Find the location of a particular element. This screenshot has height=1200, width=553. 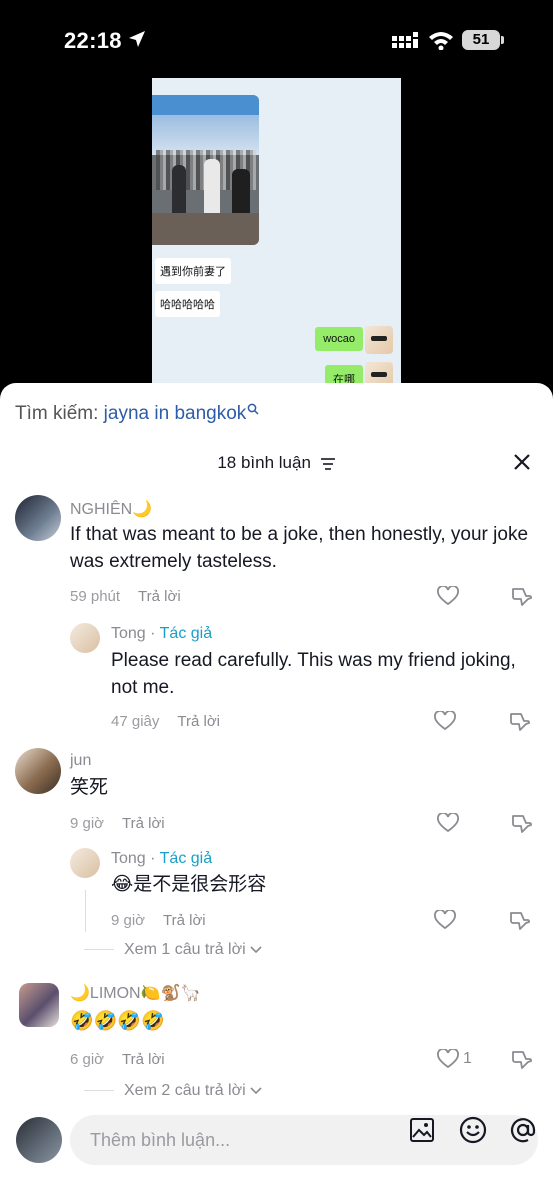

search-query: jayna in bangkok is located at coordinates (175, 413).